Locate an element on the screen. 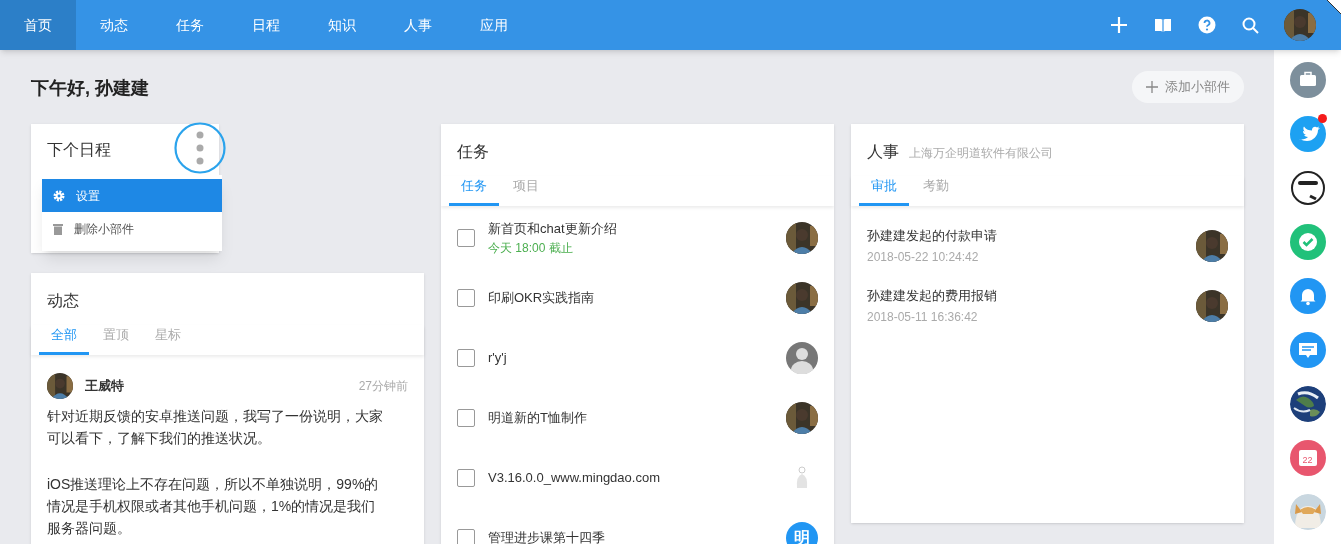  author-name: 王威特 is located at coordinates (104, 386).